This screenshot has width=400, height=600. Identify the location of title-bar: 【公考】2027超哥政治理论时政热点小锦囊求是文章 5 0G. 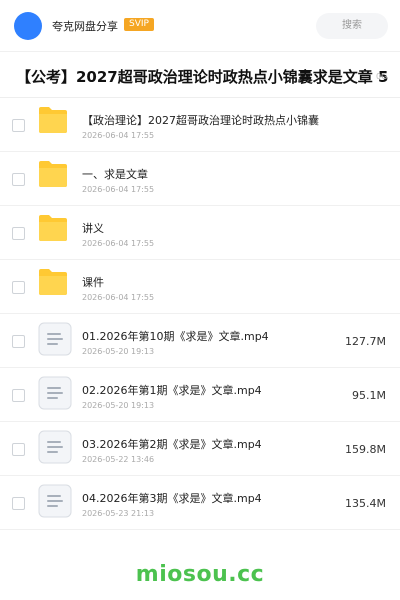
(200, 75).